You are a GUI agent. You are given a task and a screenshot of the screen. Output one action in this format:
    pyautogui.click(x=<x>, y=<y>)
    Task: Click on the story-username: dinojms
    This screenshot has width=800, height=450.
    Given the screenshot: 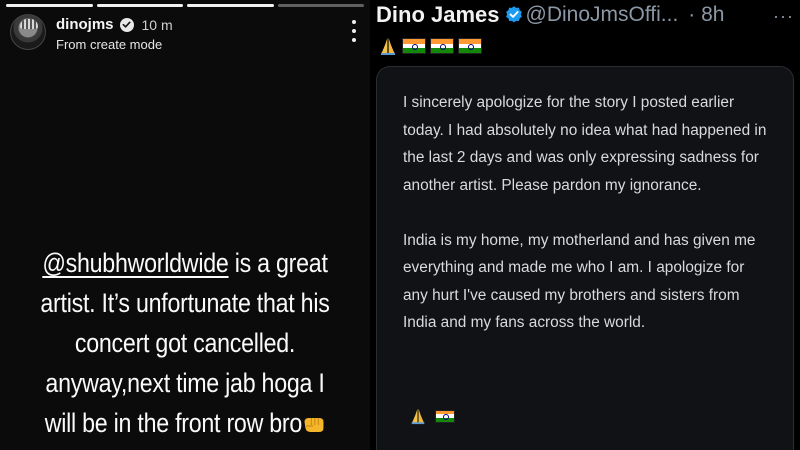 What is the action you would take?
    pyautogui.click(x=85, y=24)
    